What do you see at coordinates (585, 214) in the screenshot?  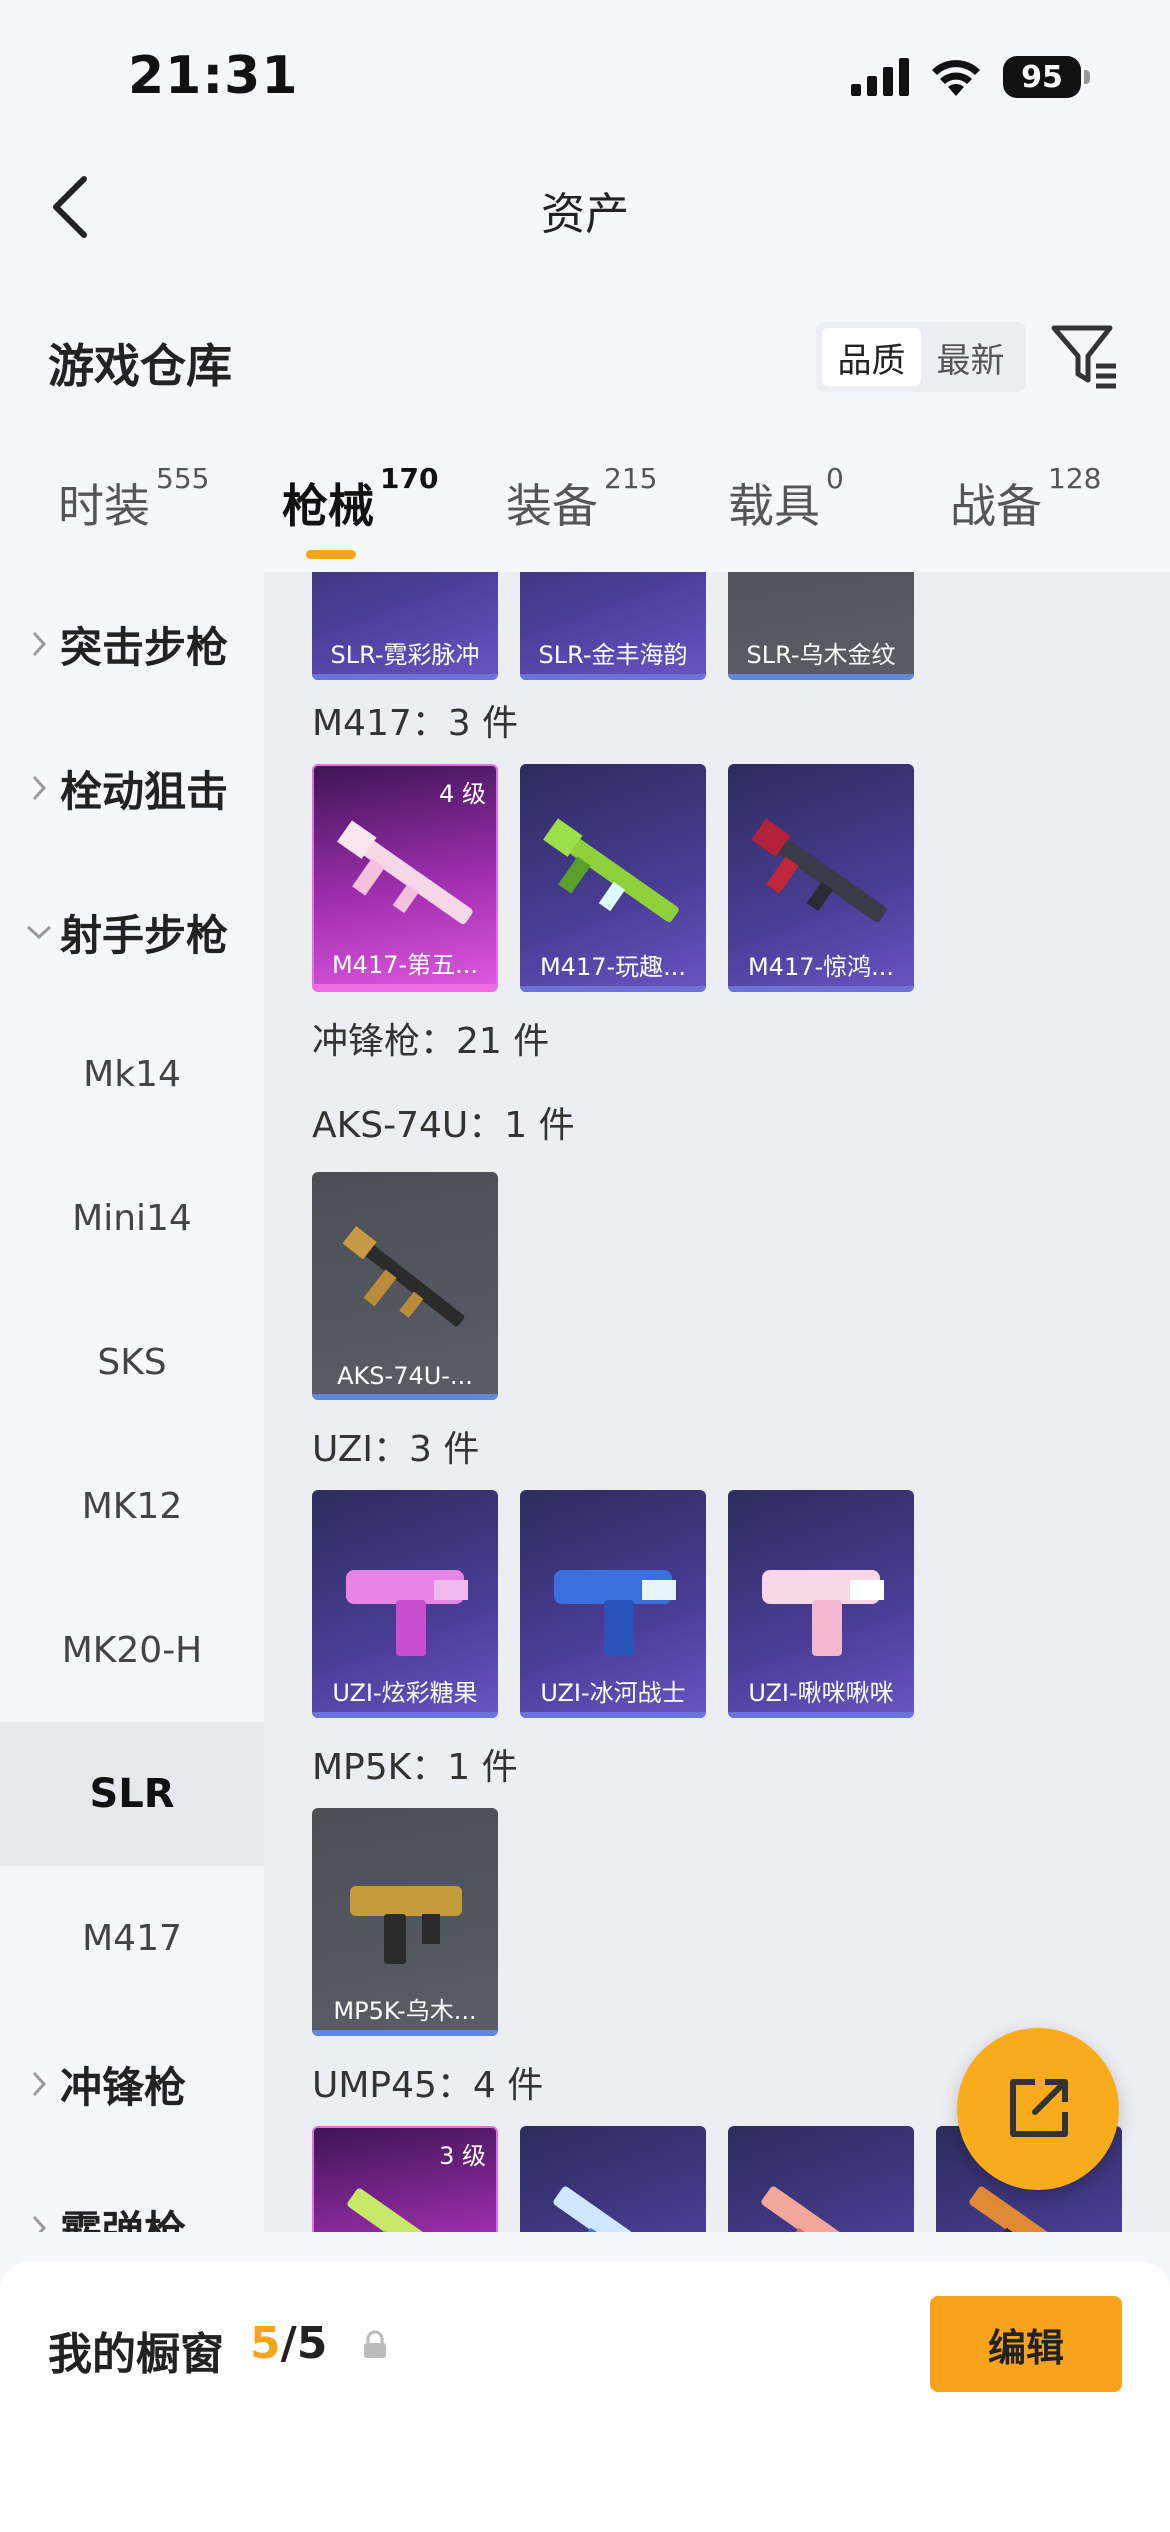 I see `page-title: 资产` at bounding box center [585, 214].